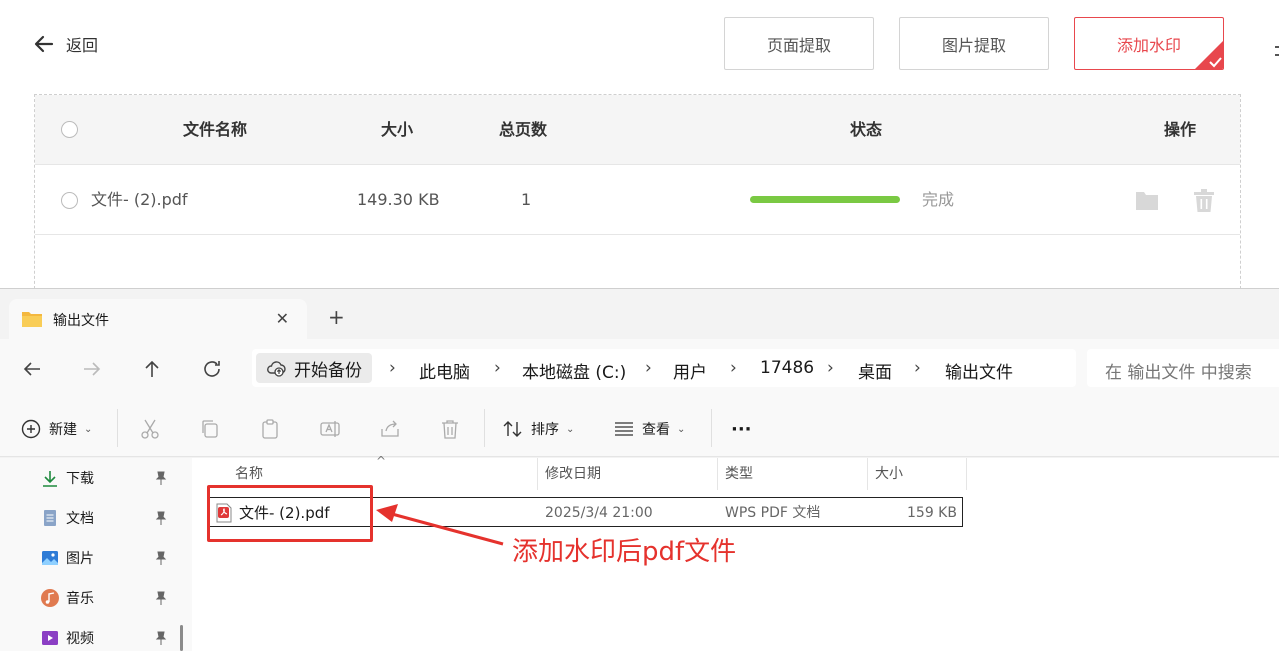 The width and height of the screenshot is (1279, 651). I want to click on breadcrumb-backup: 开始备份, so click(314, 368).